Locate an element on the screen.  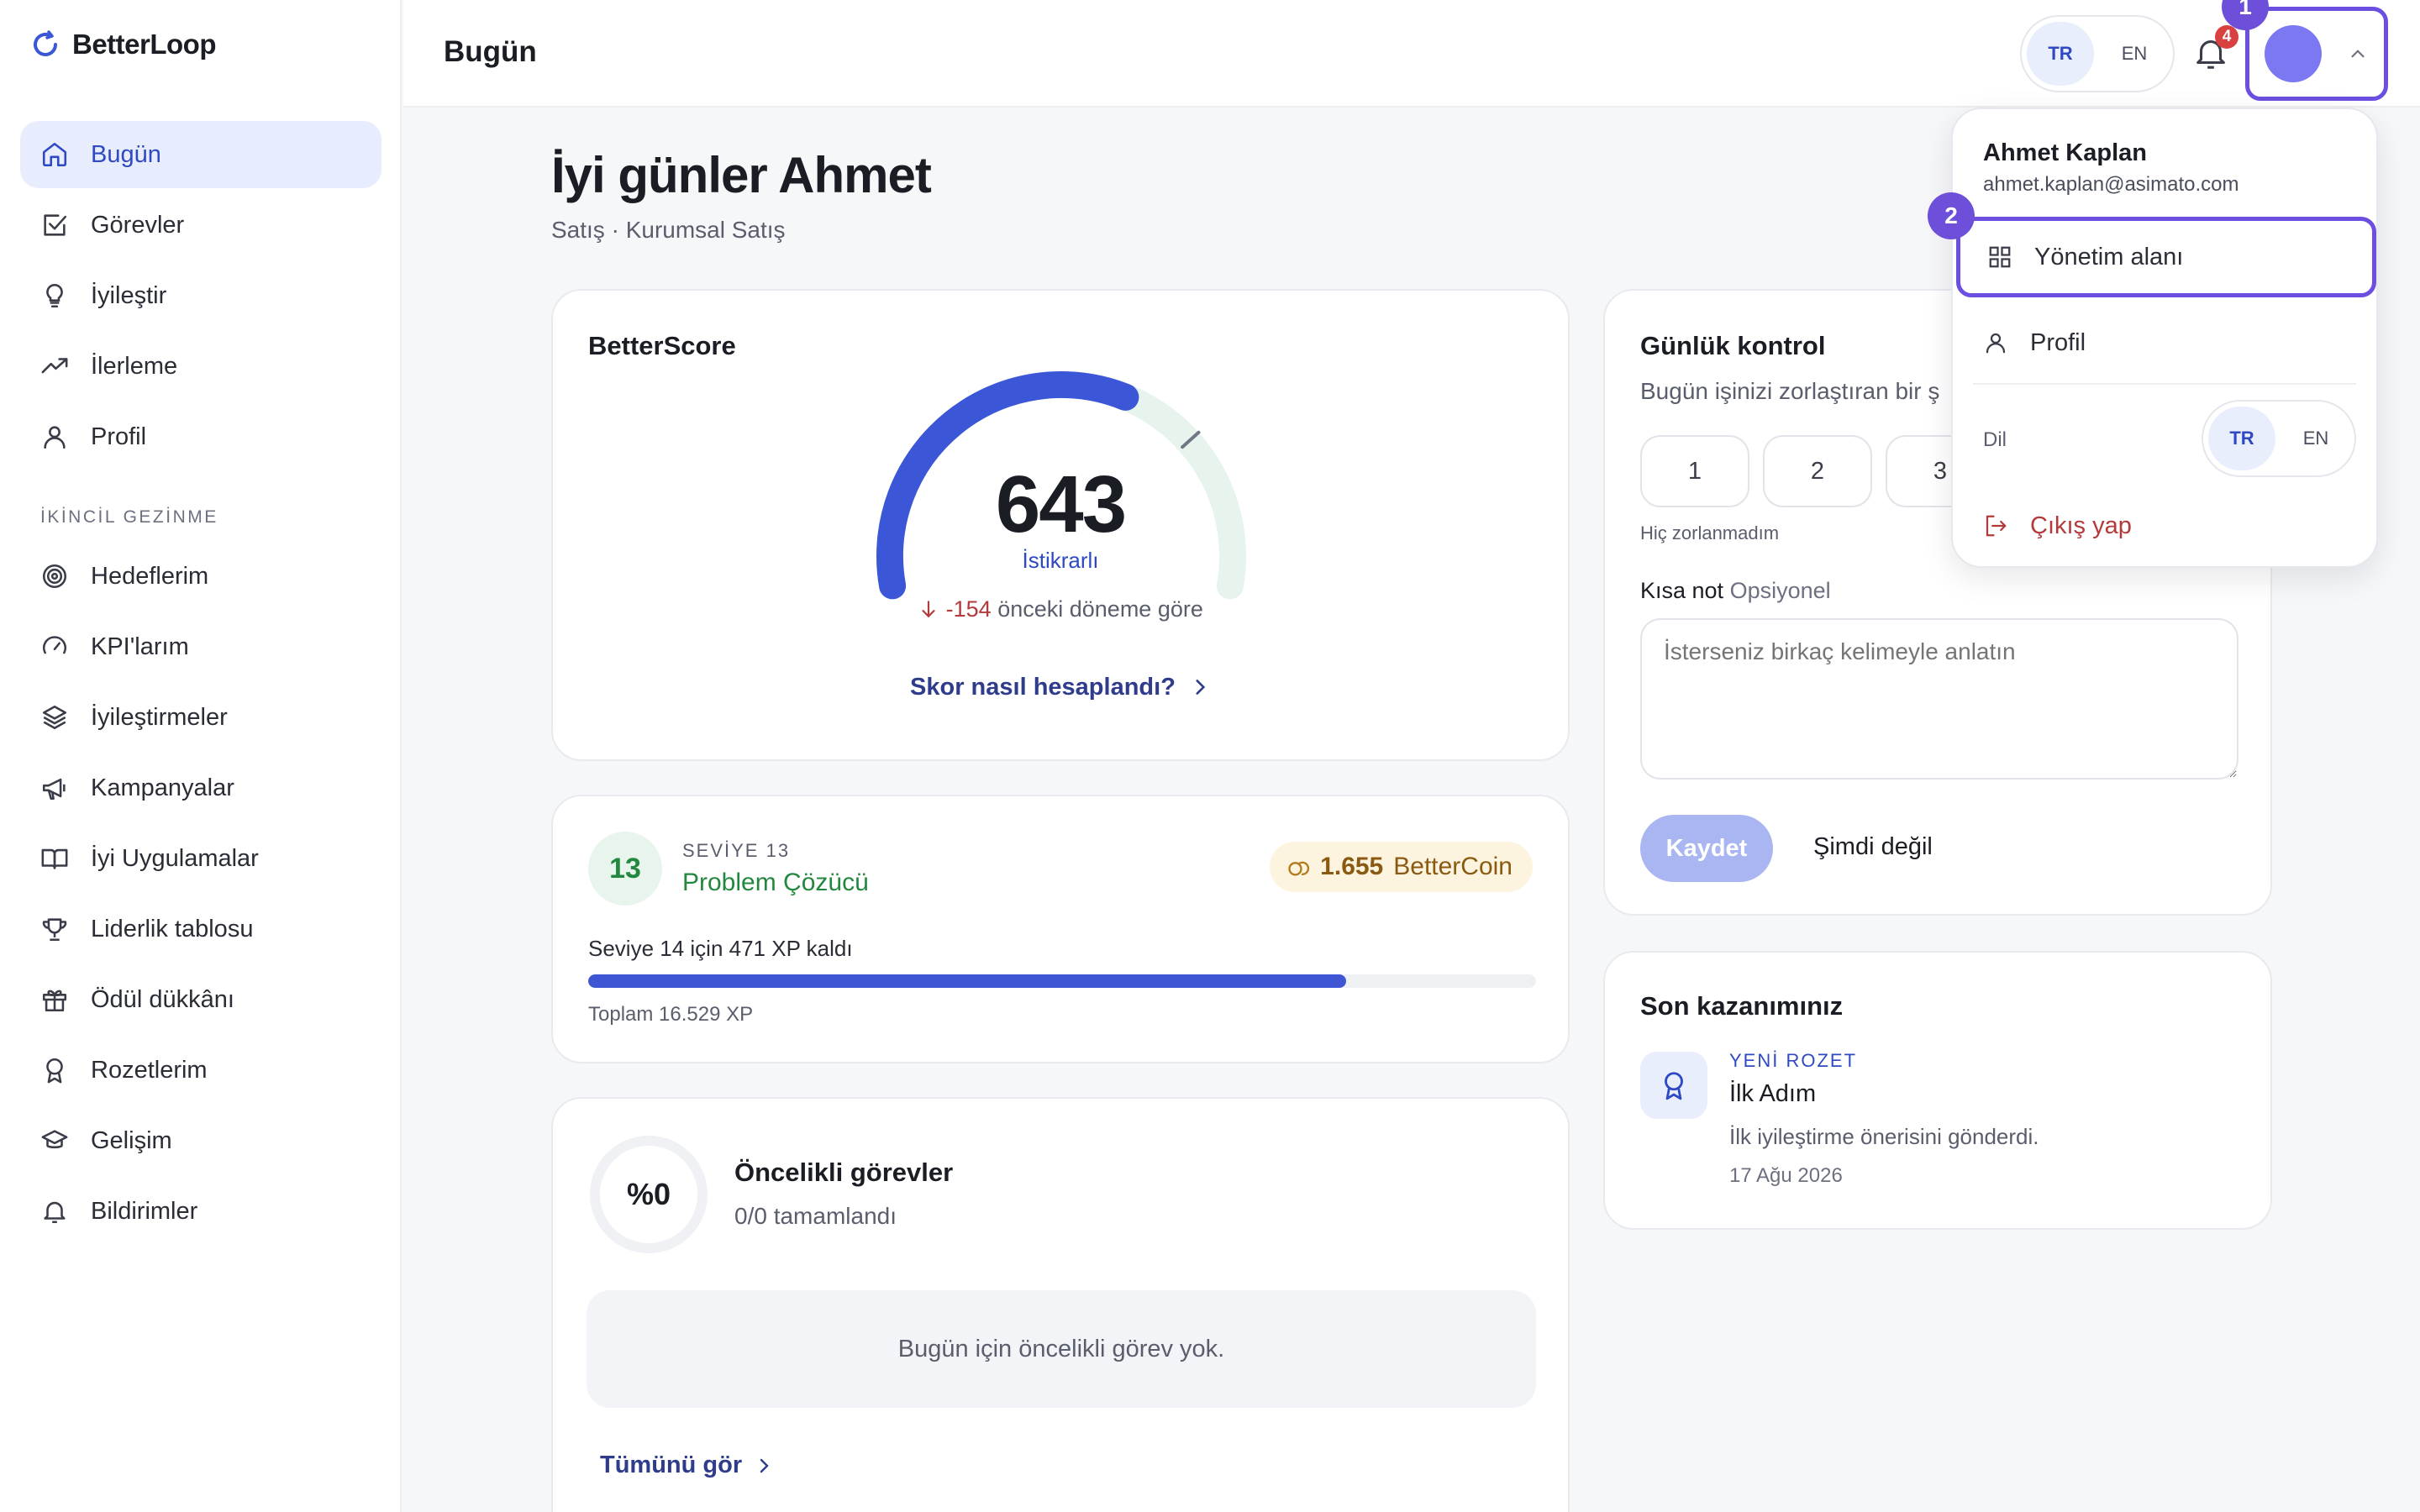
trend-up-icon is located at coordinates (54, 366).